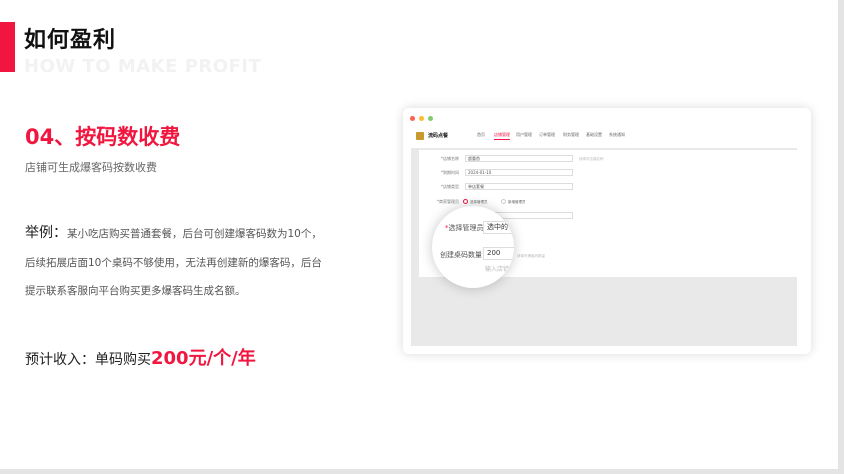 This screenshot has width=844, height=474. What do you see at coordinates (503, 201) in the screenshot?
I see `radio-new-manager` at bounding box center [503, 201].